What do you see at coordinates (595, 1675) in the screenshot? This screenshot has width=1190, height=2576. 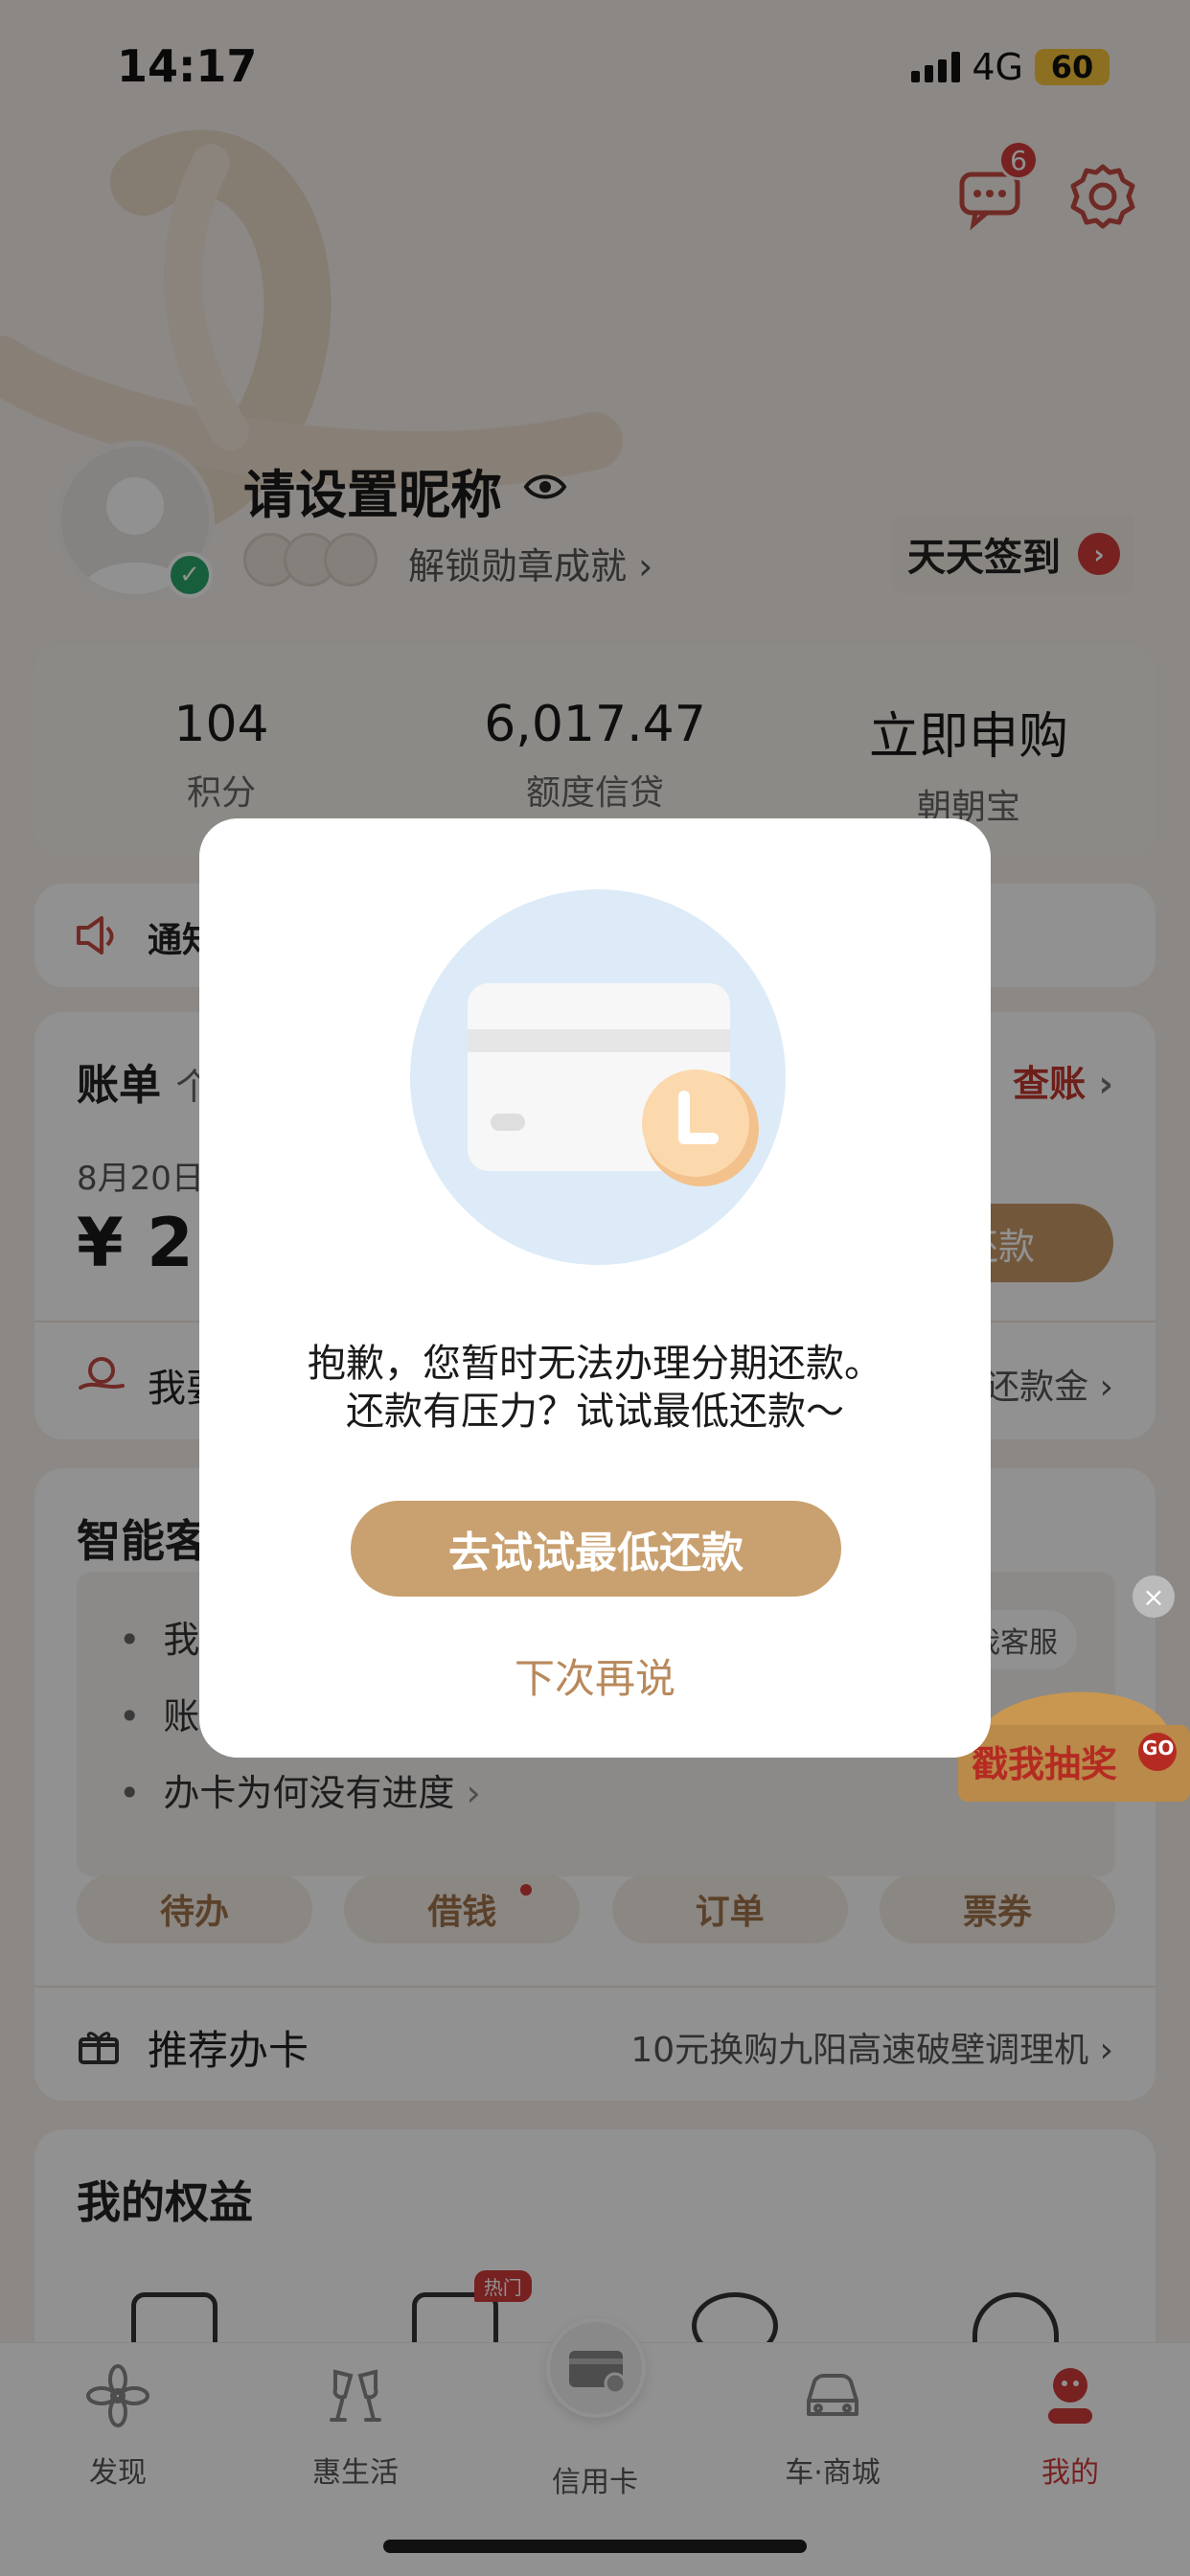 I see `later-button: 下次再说` at bounding box center [595, 1675].